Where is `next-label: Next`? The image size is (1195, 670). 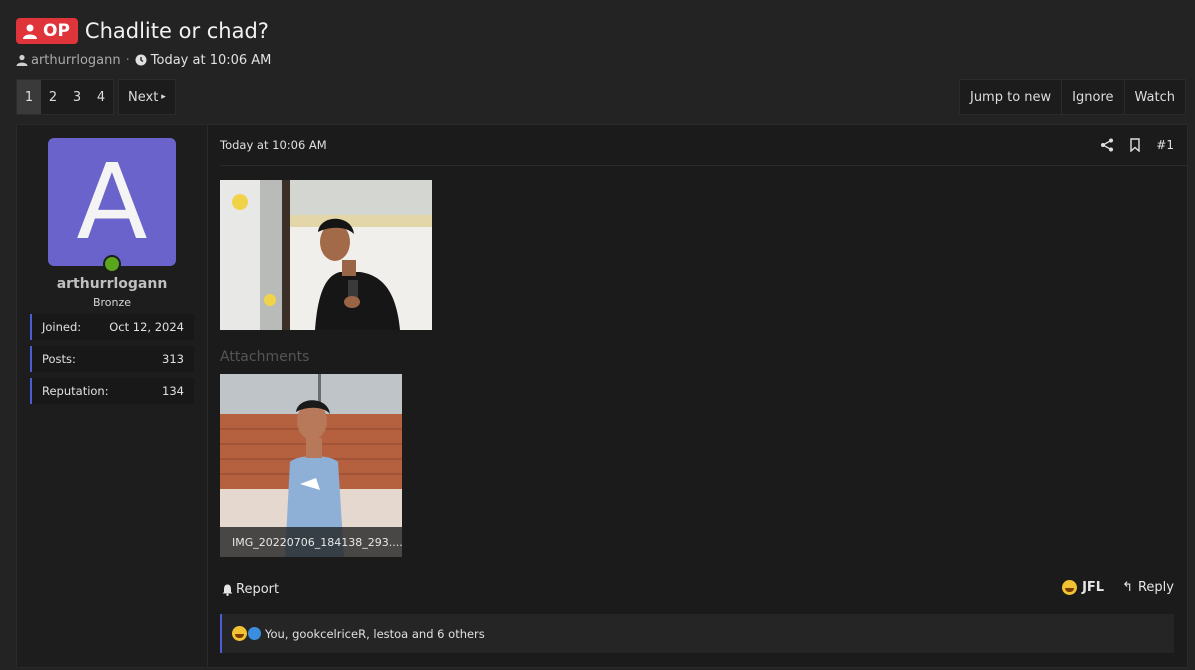
next-label: Next is located at coordinates (143, 97).